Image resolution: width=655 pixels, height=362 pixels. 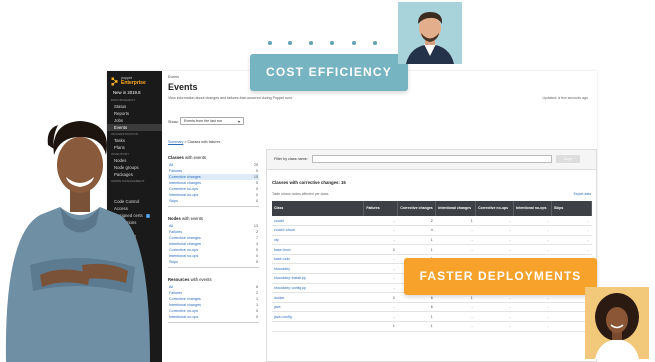 What do you see at coordinates (213, 317) in the screenshot?
I see `filter-row: Intentional no-ops 0` at bounding box center [213, 317].